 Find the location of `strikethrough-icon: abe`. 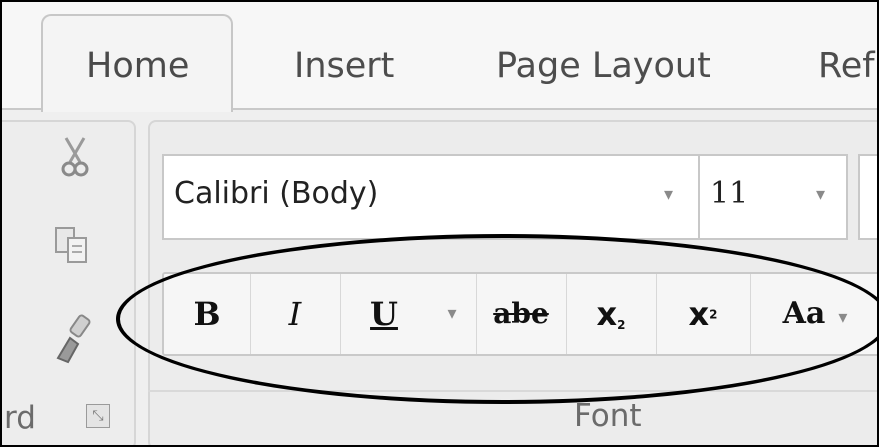

strikethrough-icon: abe is located at coordinates (521, 313).